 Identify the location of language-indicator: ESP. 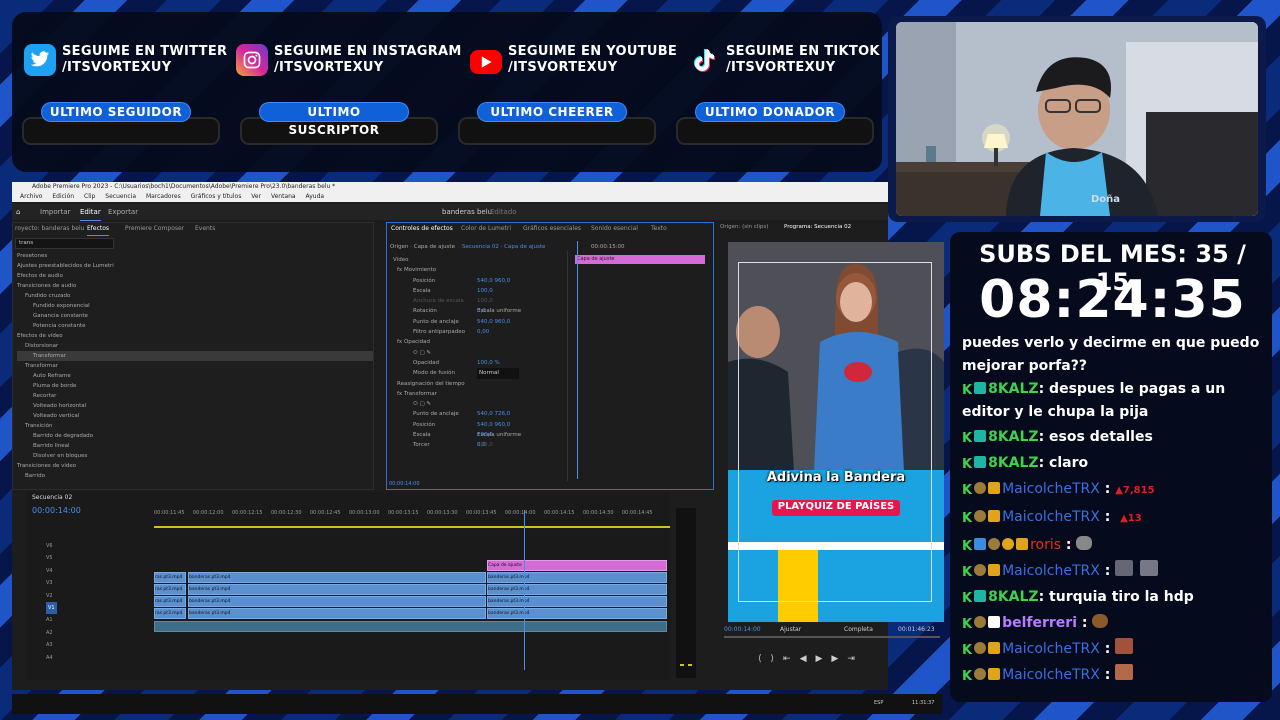
(878, 703).